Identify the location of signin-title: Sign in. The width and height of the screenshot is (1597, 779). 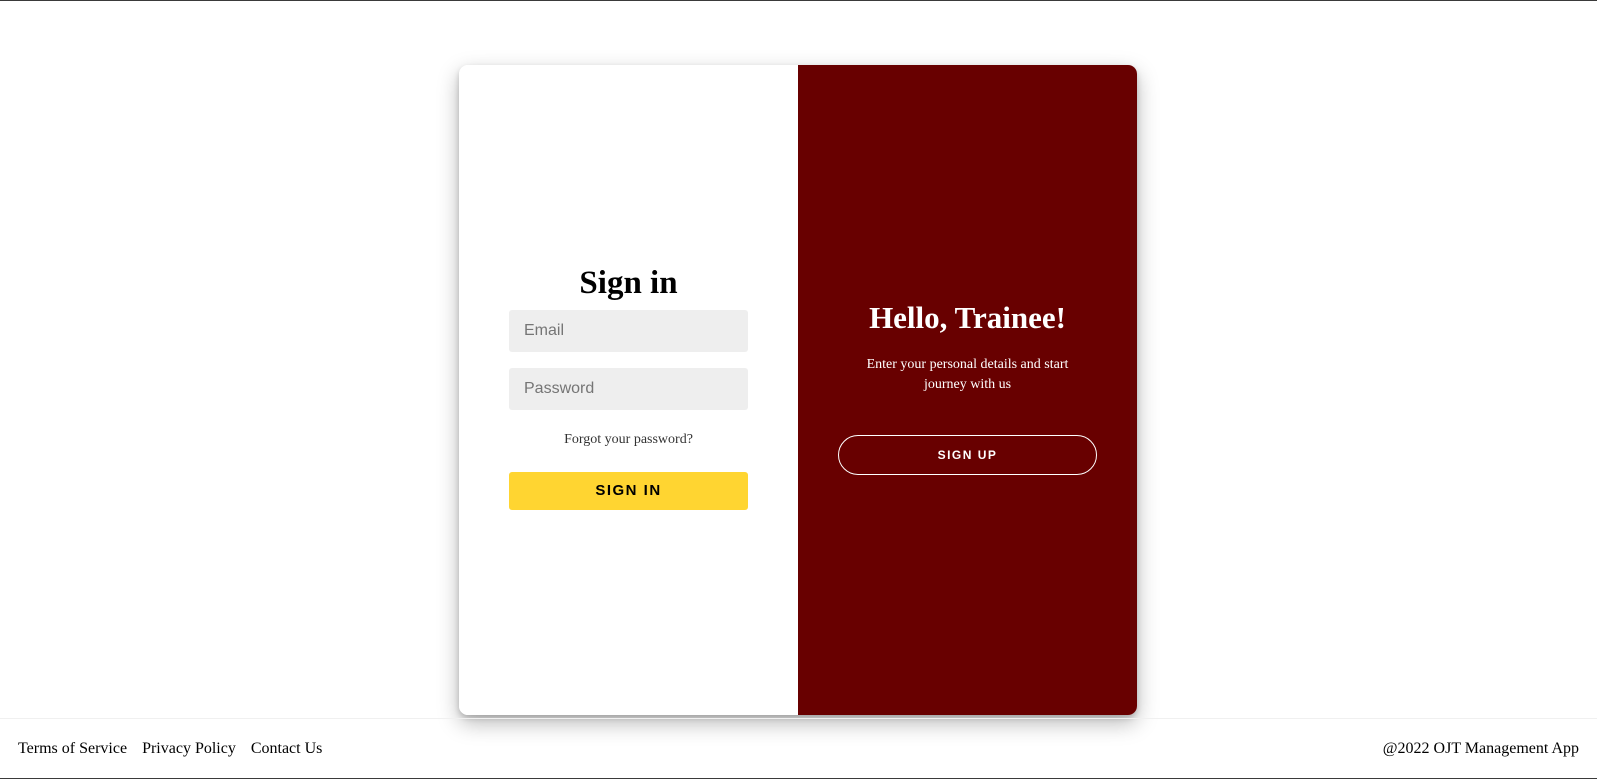
(628, 282).